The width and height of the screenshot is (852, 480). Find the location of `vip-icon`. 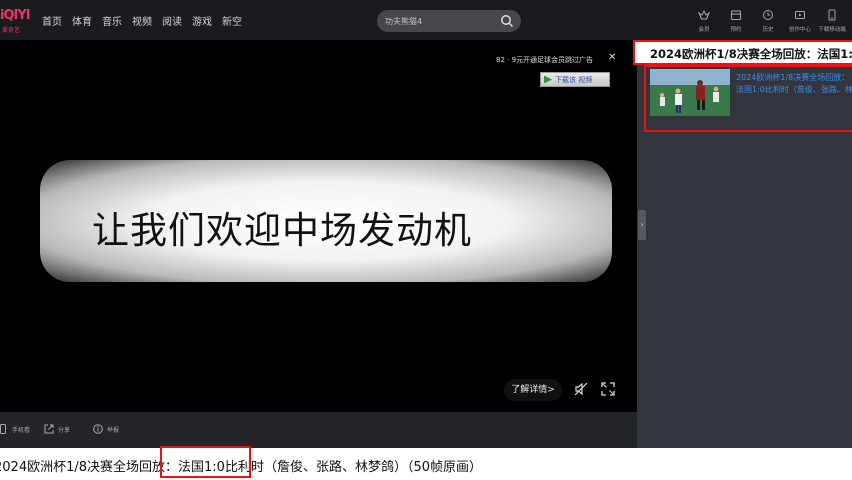

vip-icon is located at coordinates (704, 14).